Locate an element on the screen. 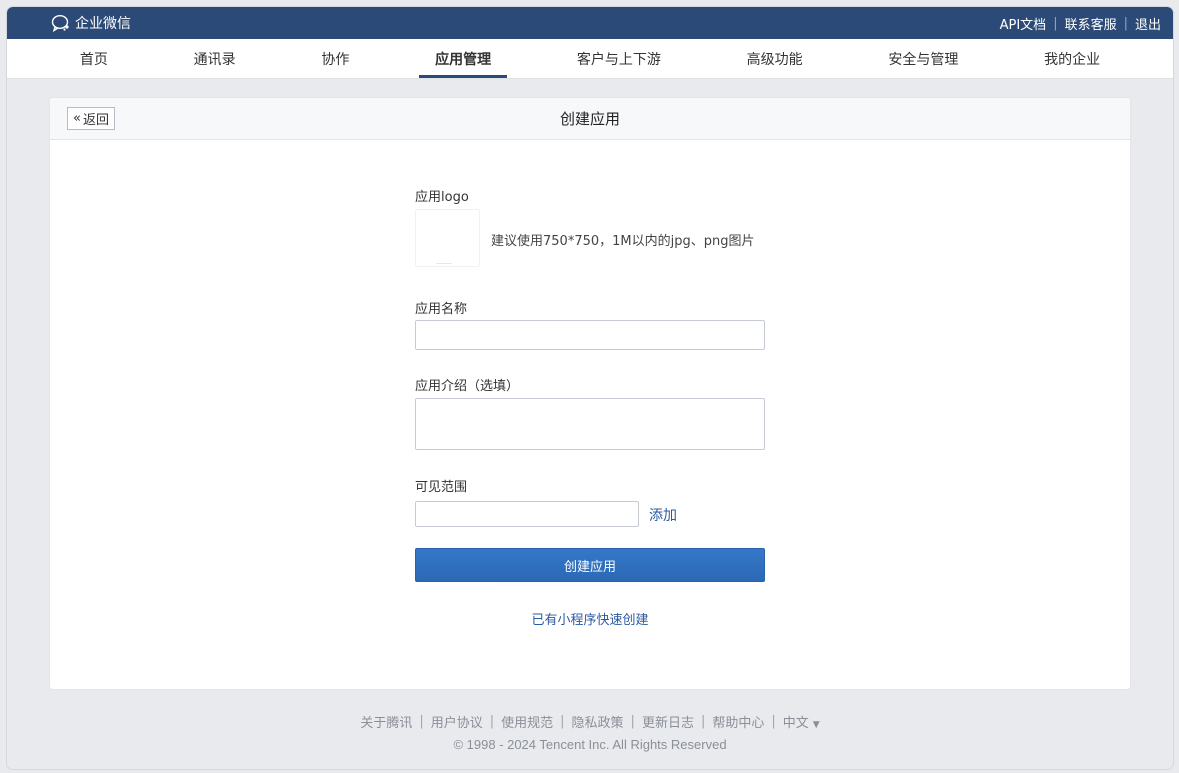 The image size is (1179, 773). logout-link: 退出 is located at coordinates (1148, 23).